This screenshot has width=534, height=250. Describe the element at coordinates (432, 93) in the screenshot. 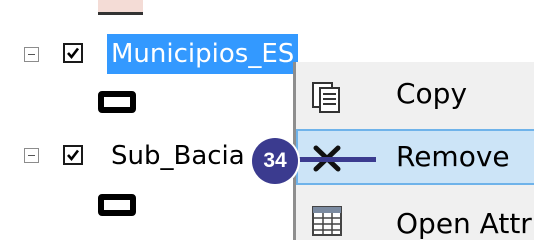

I see `menu-item-label: Copy` at that location.